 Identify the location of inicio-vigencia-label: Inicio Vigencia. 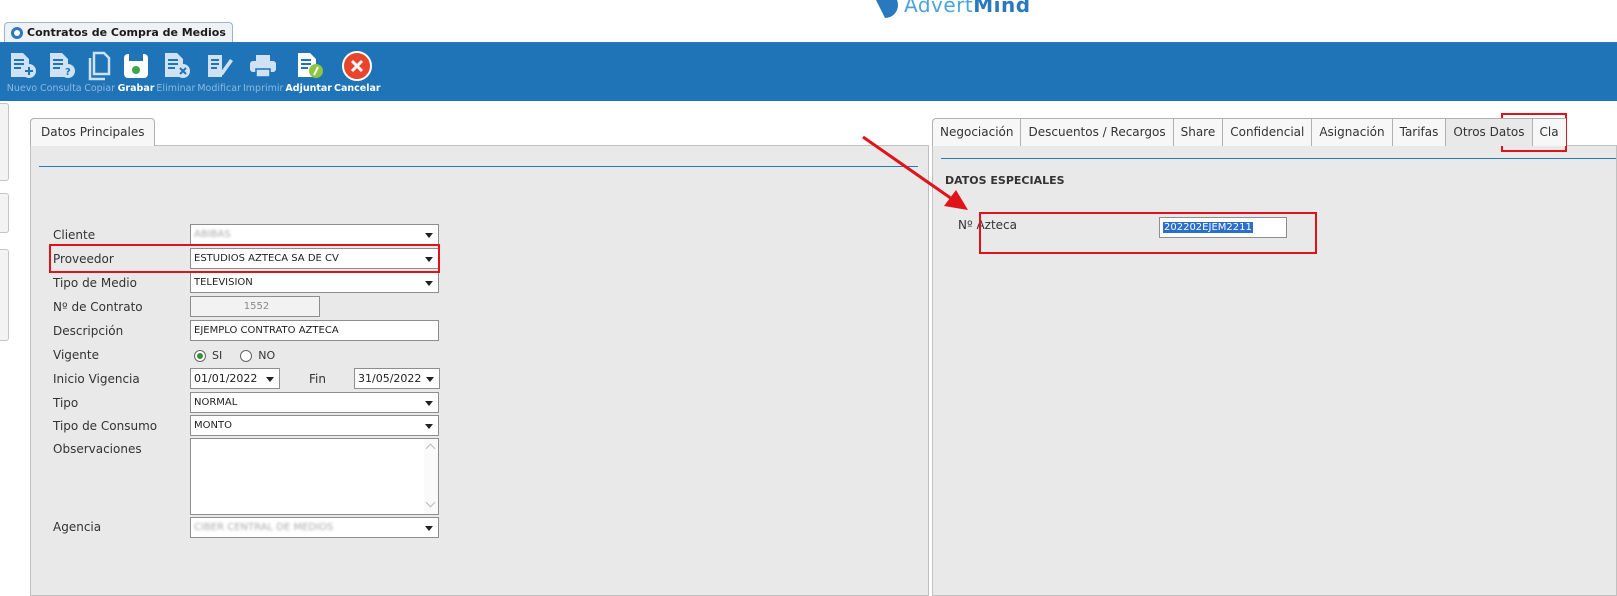
(96, 379).